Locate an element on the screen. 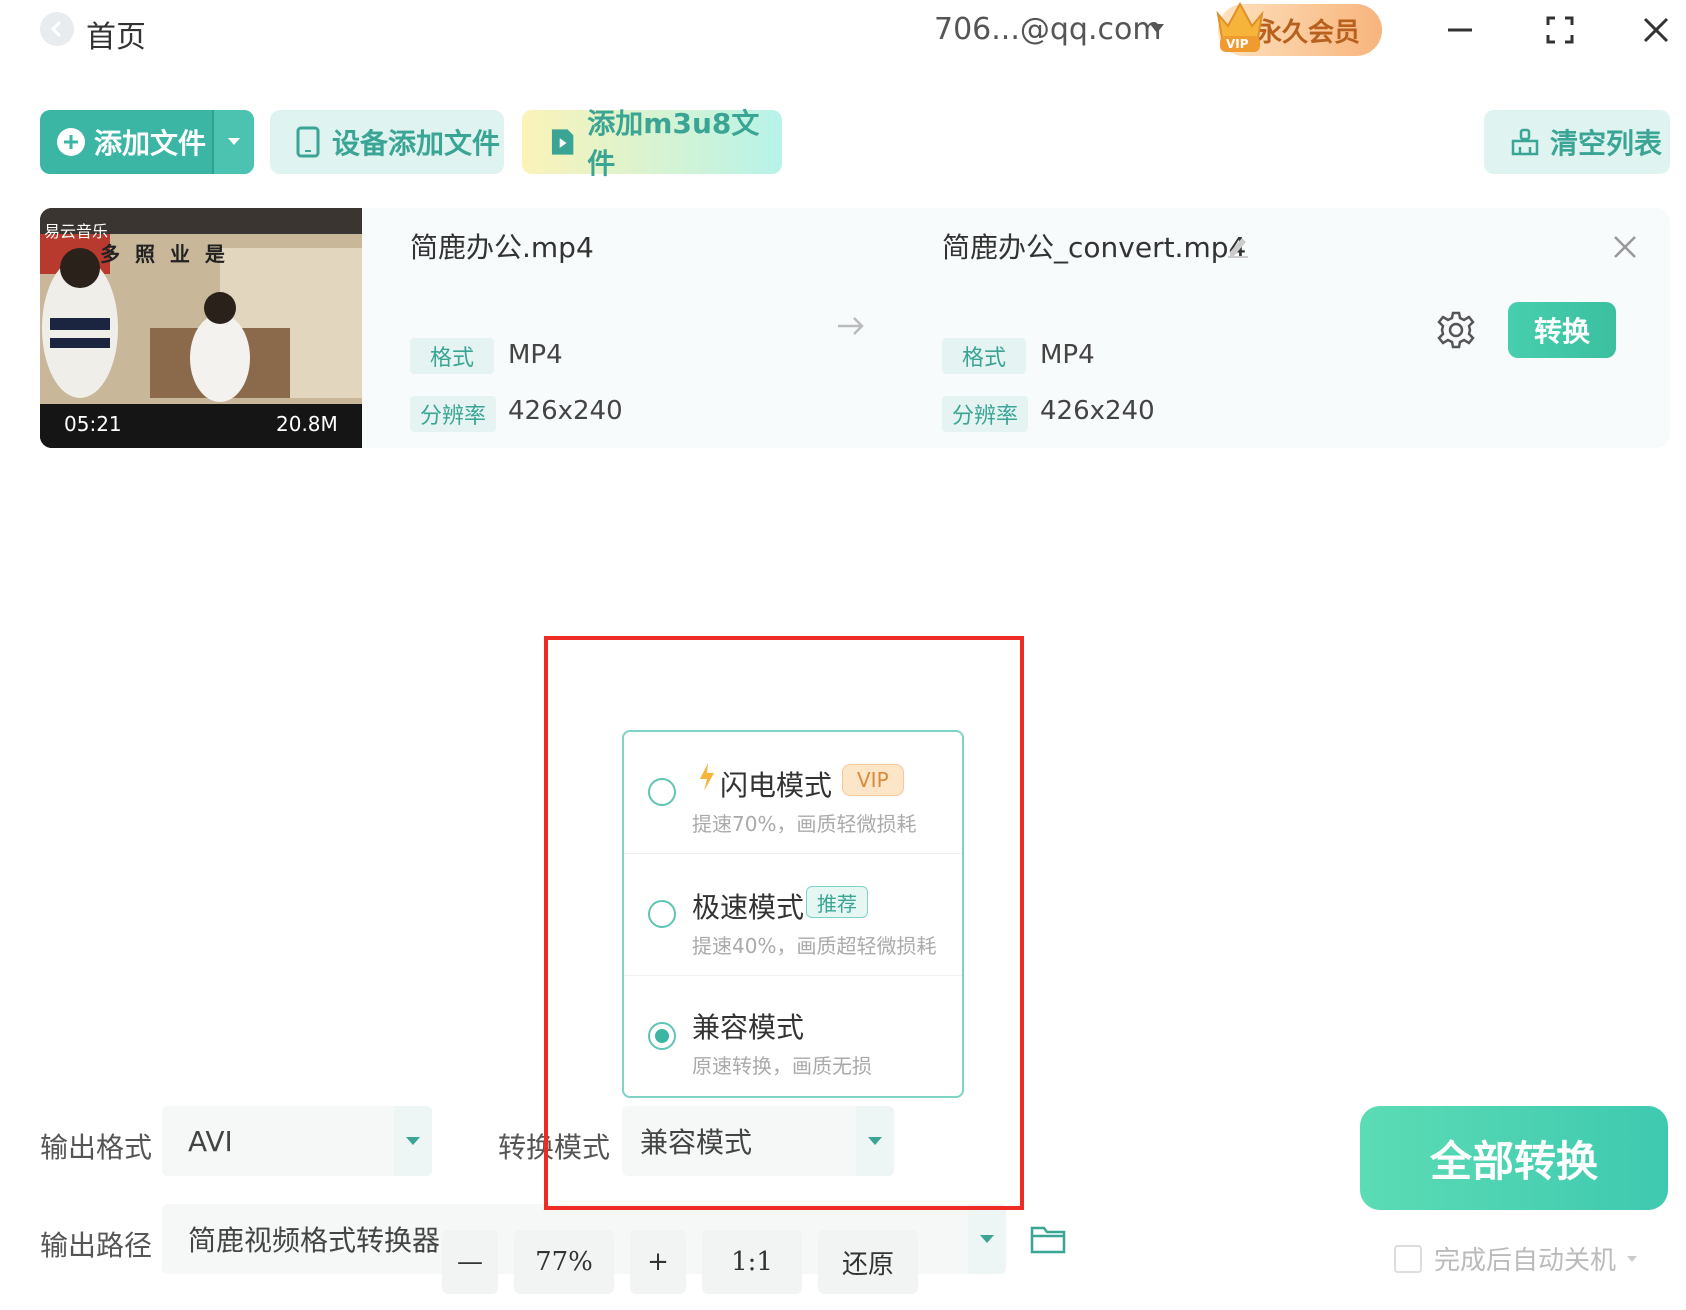 Image resolution: width=1686 pixels, height=1310 pixels. arrow-left-icon is located at coordinates (55, 29).